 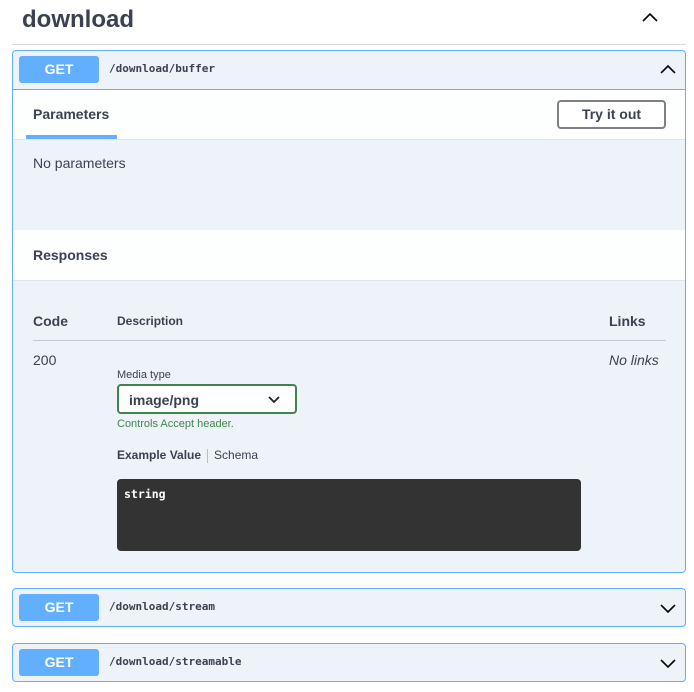 I want to click on operation-download-stream: GET /download/stream, so click(x=349, y=607).